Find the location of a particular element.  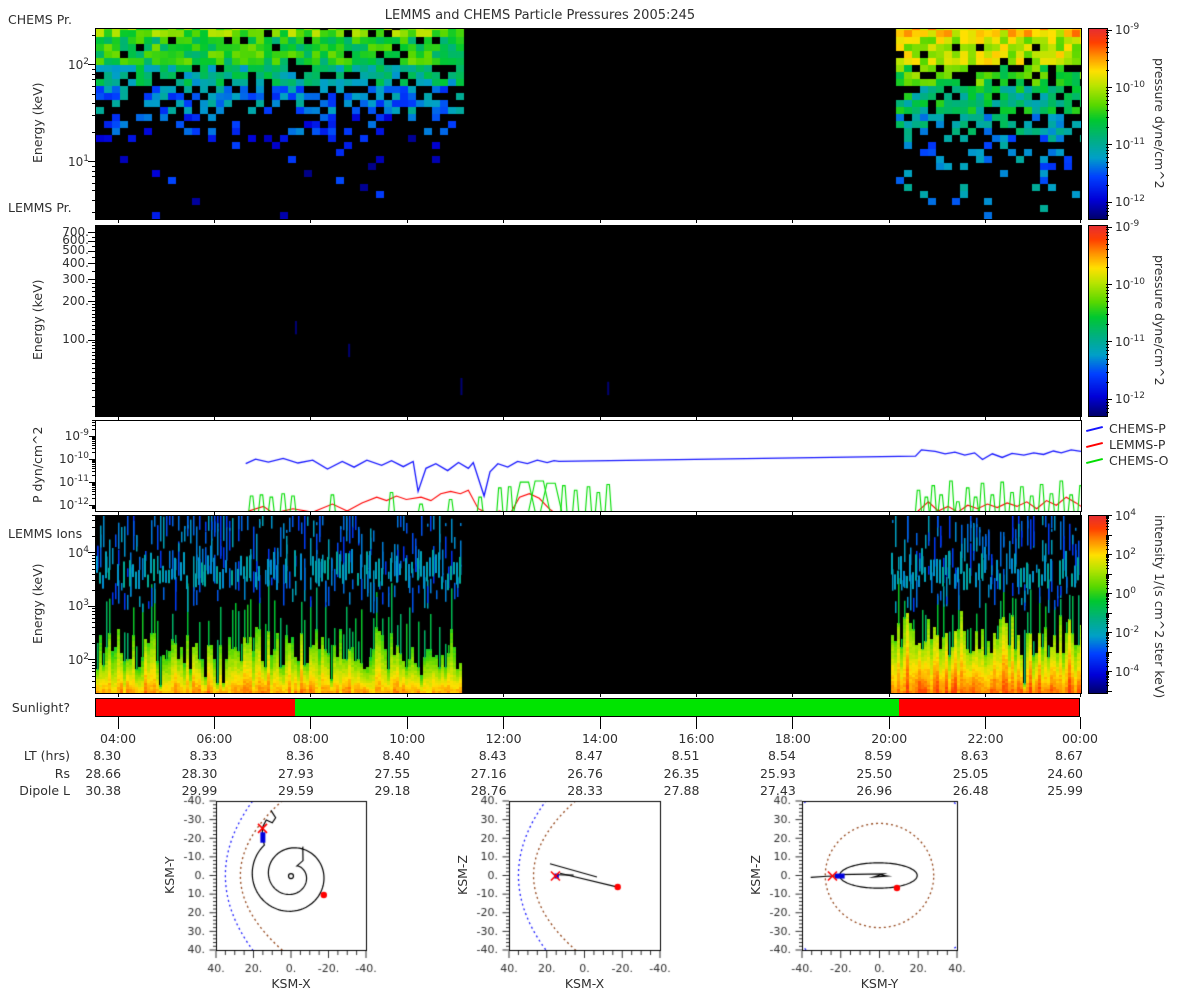

axis-tick-label: 400. is located at coordinates (75, 262).